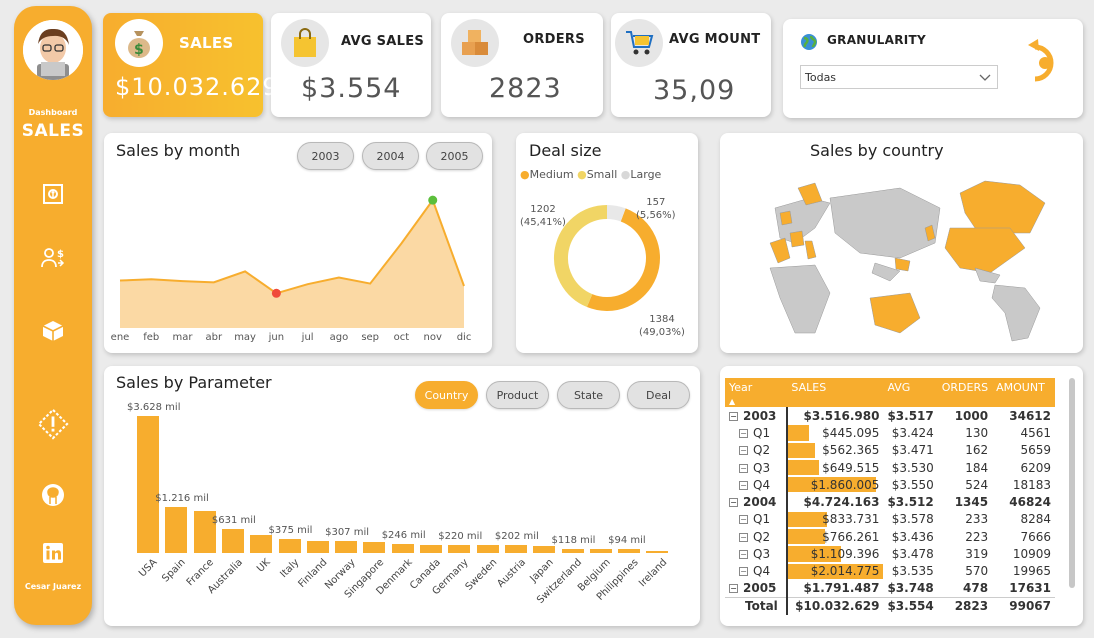 This screenshot has width=1094, height=638. I want to click on reset-icon, so click(1044, 63).